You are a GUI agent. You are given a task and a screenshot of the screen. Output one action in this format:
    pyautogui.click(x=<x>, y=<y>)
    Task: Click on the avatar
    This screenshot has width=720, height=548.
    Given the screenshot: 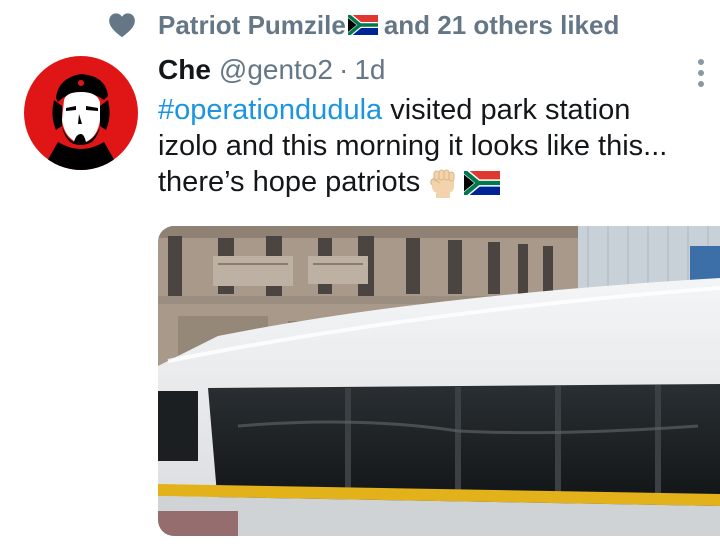 What is the action you would take?
    pyautogui.click(x=81, y=113)
    